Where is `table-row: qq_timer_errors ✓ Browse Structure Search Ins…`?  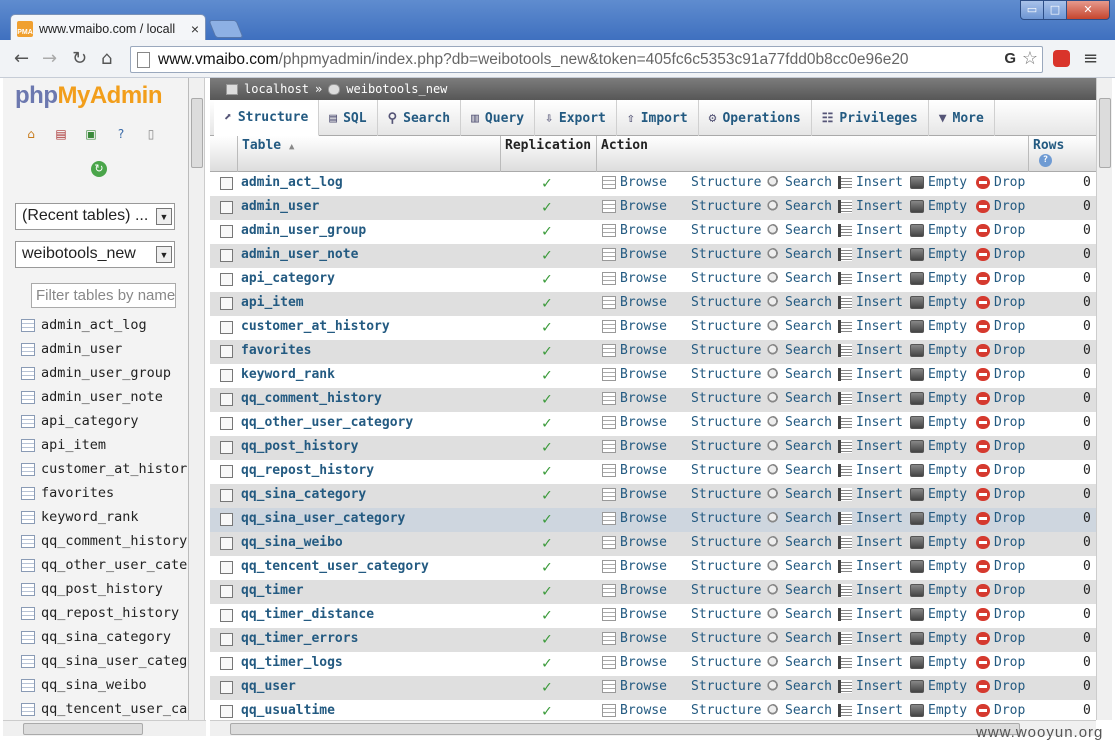
table-row: qq_timer_errors ✓ Browse Structure Search Ins… is located at coordinates (653, 640).